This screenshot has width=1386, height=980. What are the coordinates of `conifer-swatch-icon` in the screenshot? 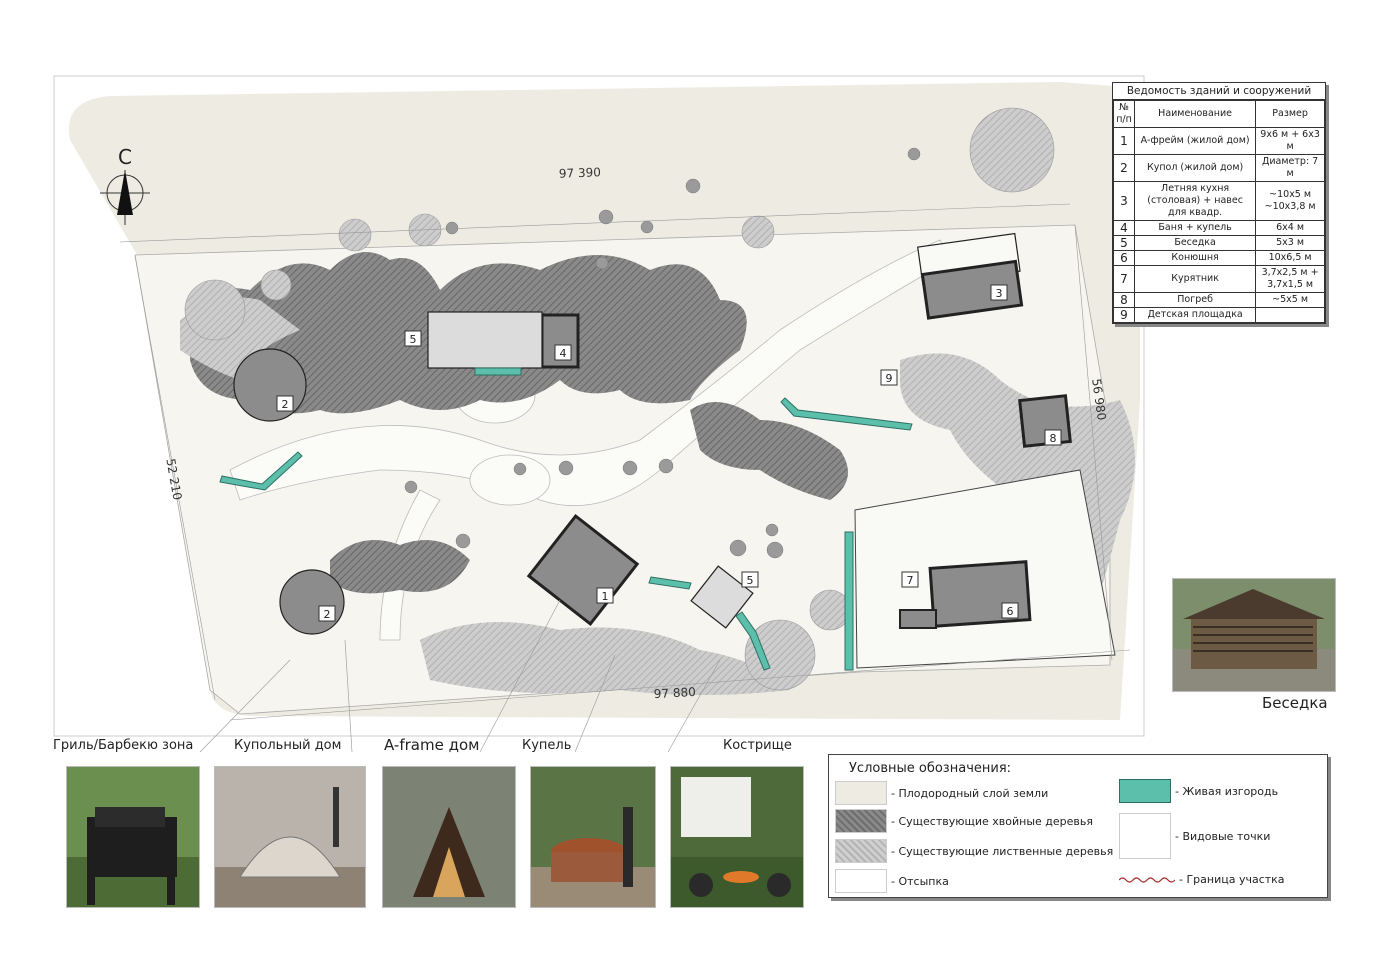 It's located at (861, 821).